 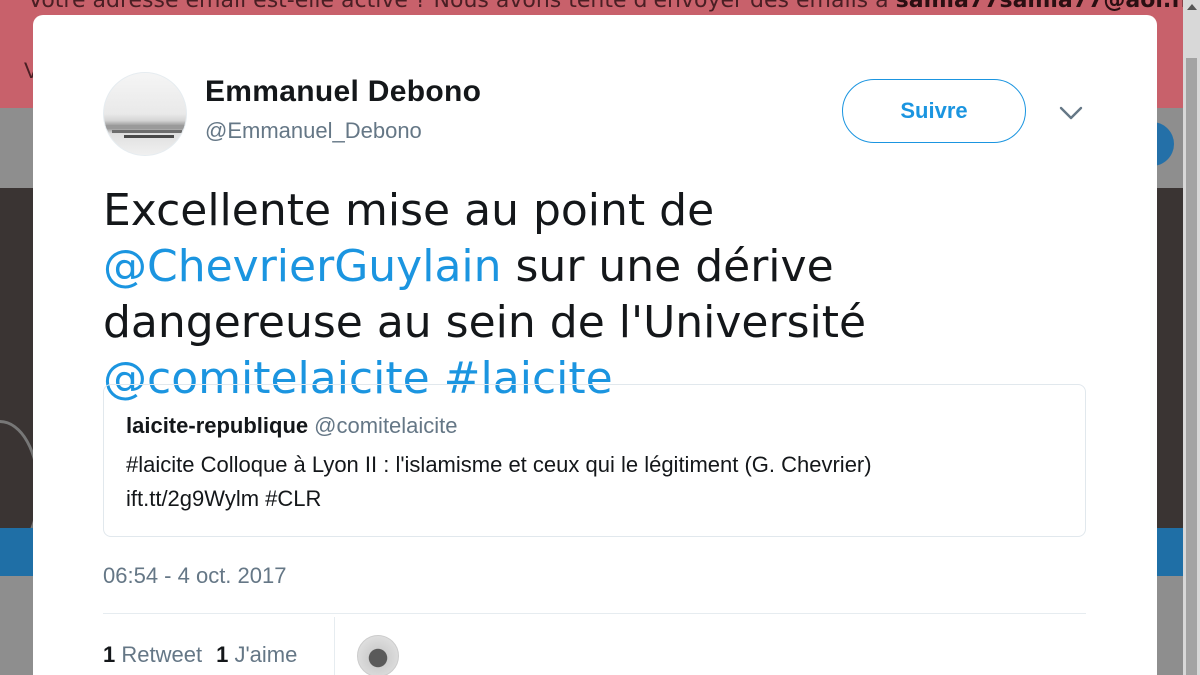 I want to click on scroll-thumb, so click(x=1191, y=366).